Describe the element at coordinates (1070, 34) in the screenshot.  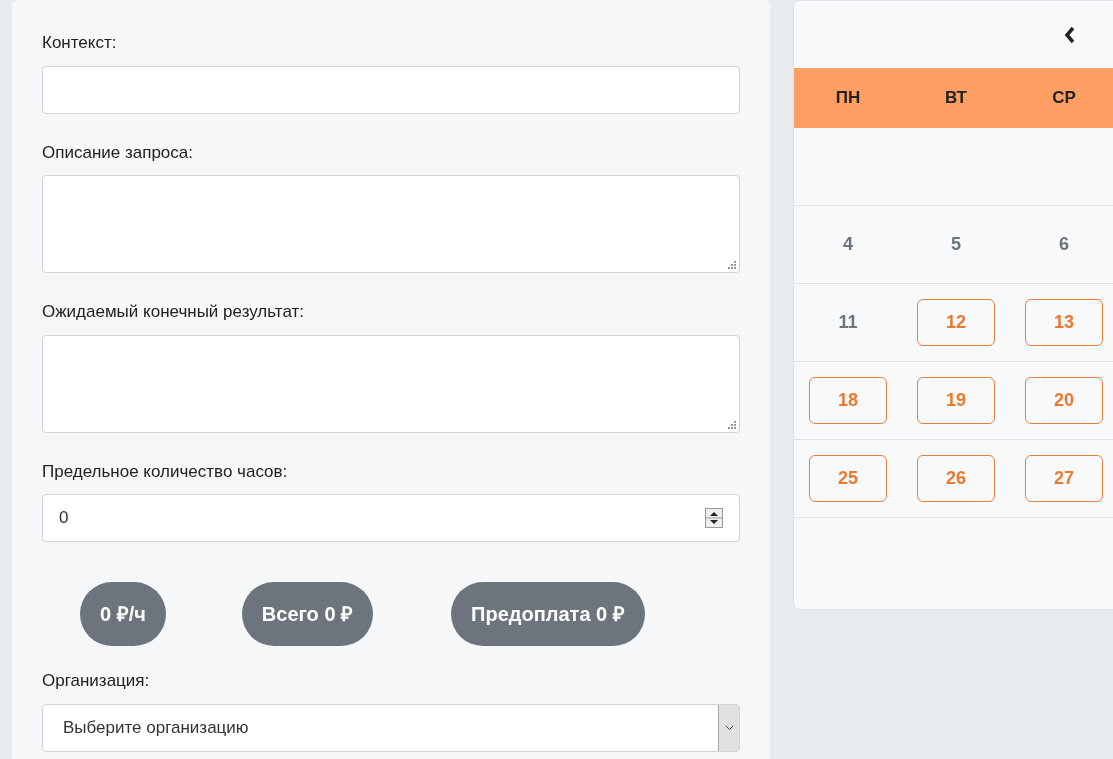
I see `chevron-left-icon` at that location.